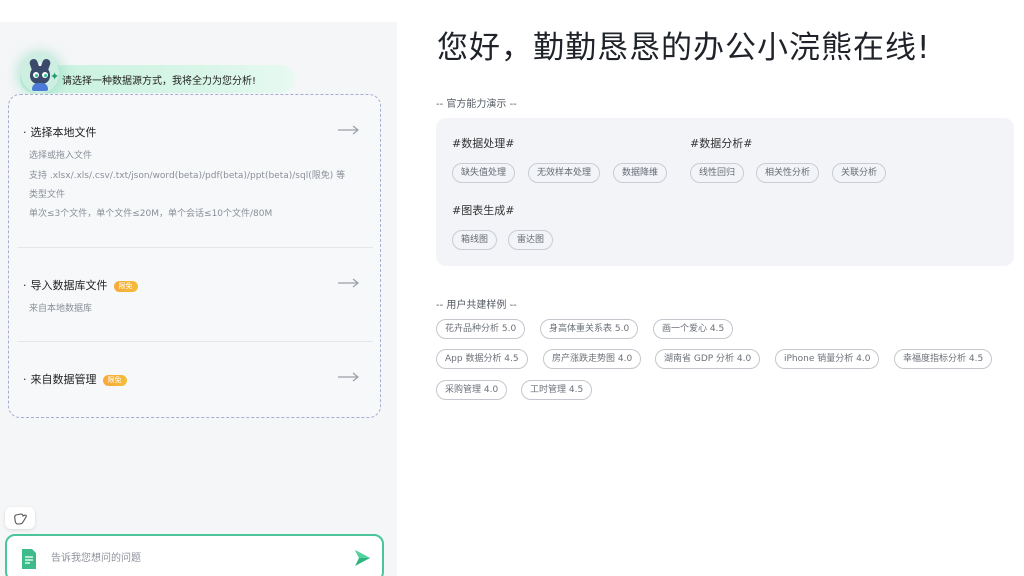 The image size is (1024, 576). What do you see at coordinates (484, 173) in the screenshot?
I see `capability-chip: 缺失值处理` at bounding box center [484, 173].